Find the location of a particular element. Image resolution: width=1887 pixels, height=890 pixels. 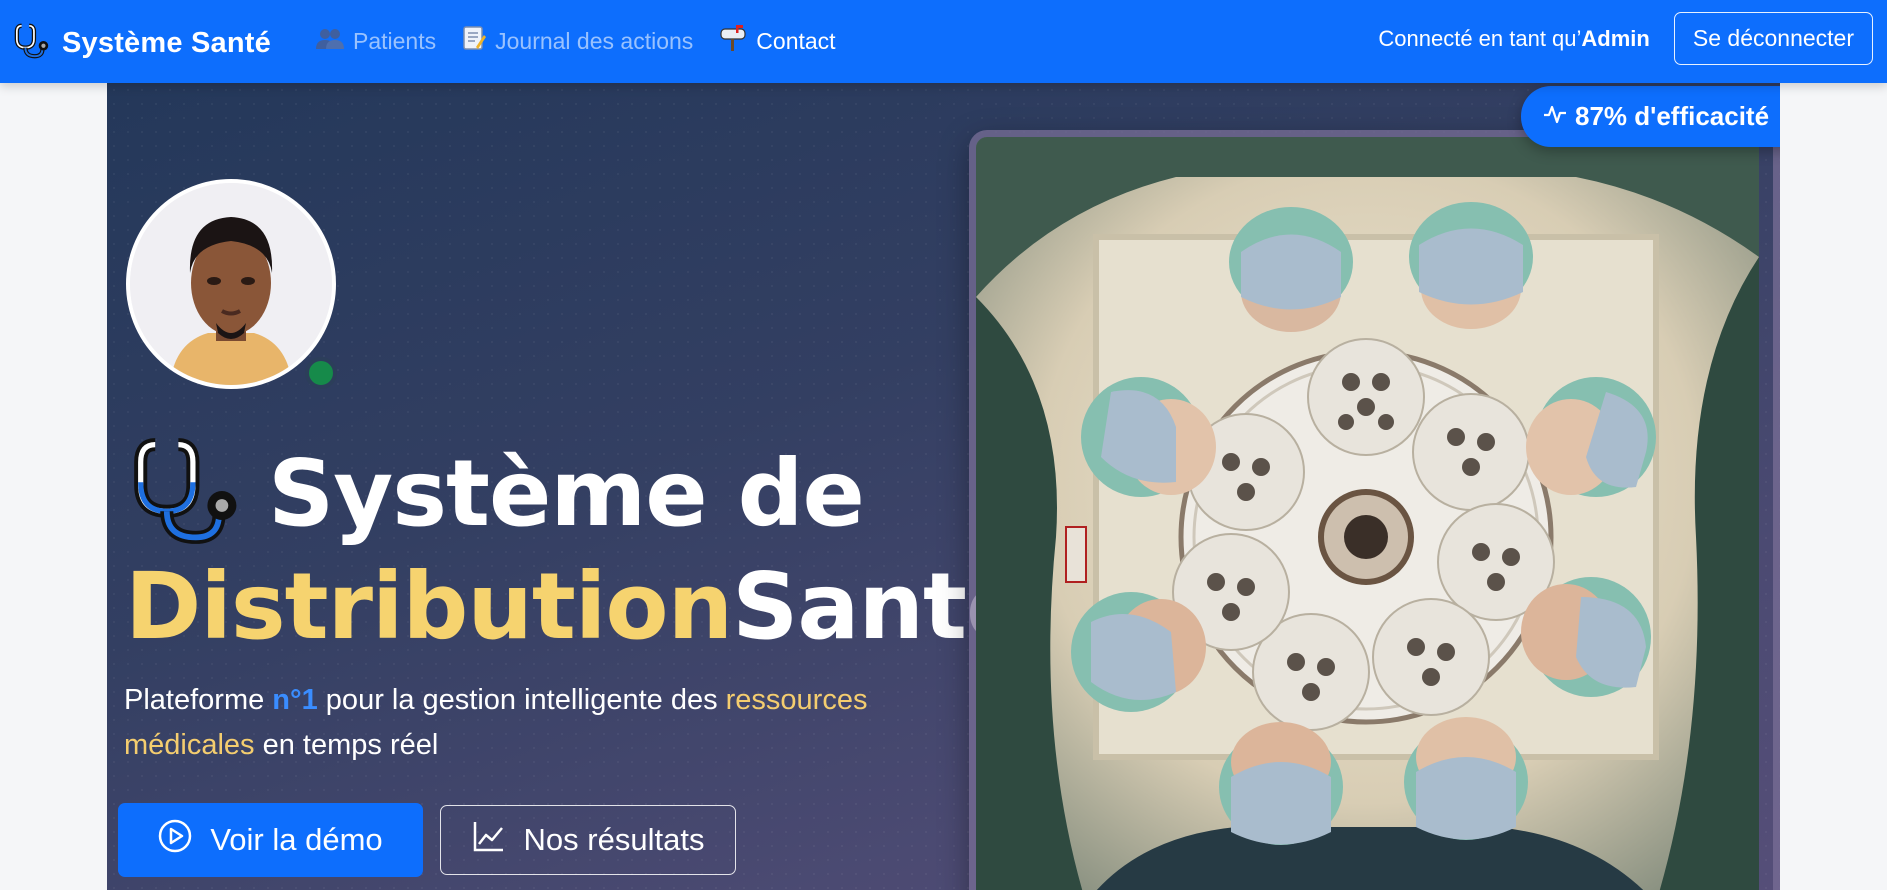

subtitle-highlight-n1: n°1 is located at coordinates (295, 700).